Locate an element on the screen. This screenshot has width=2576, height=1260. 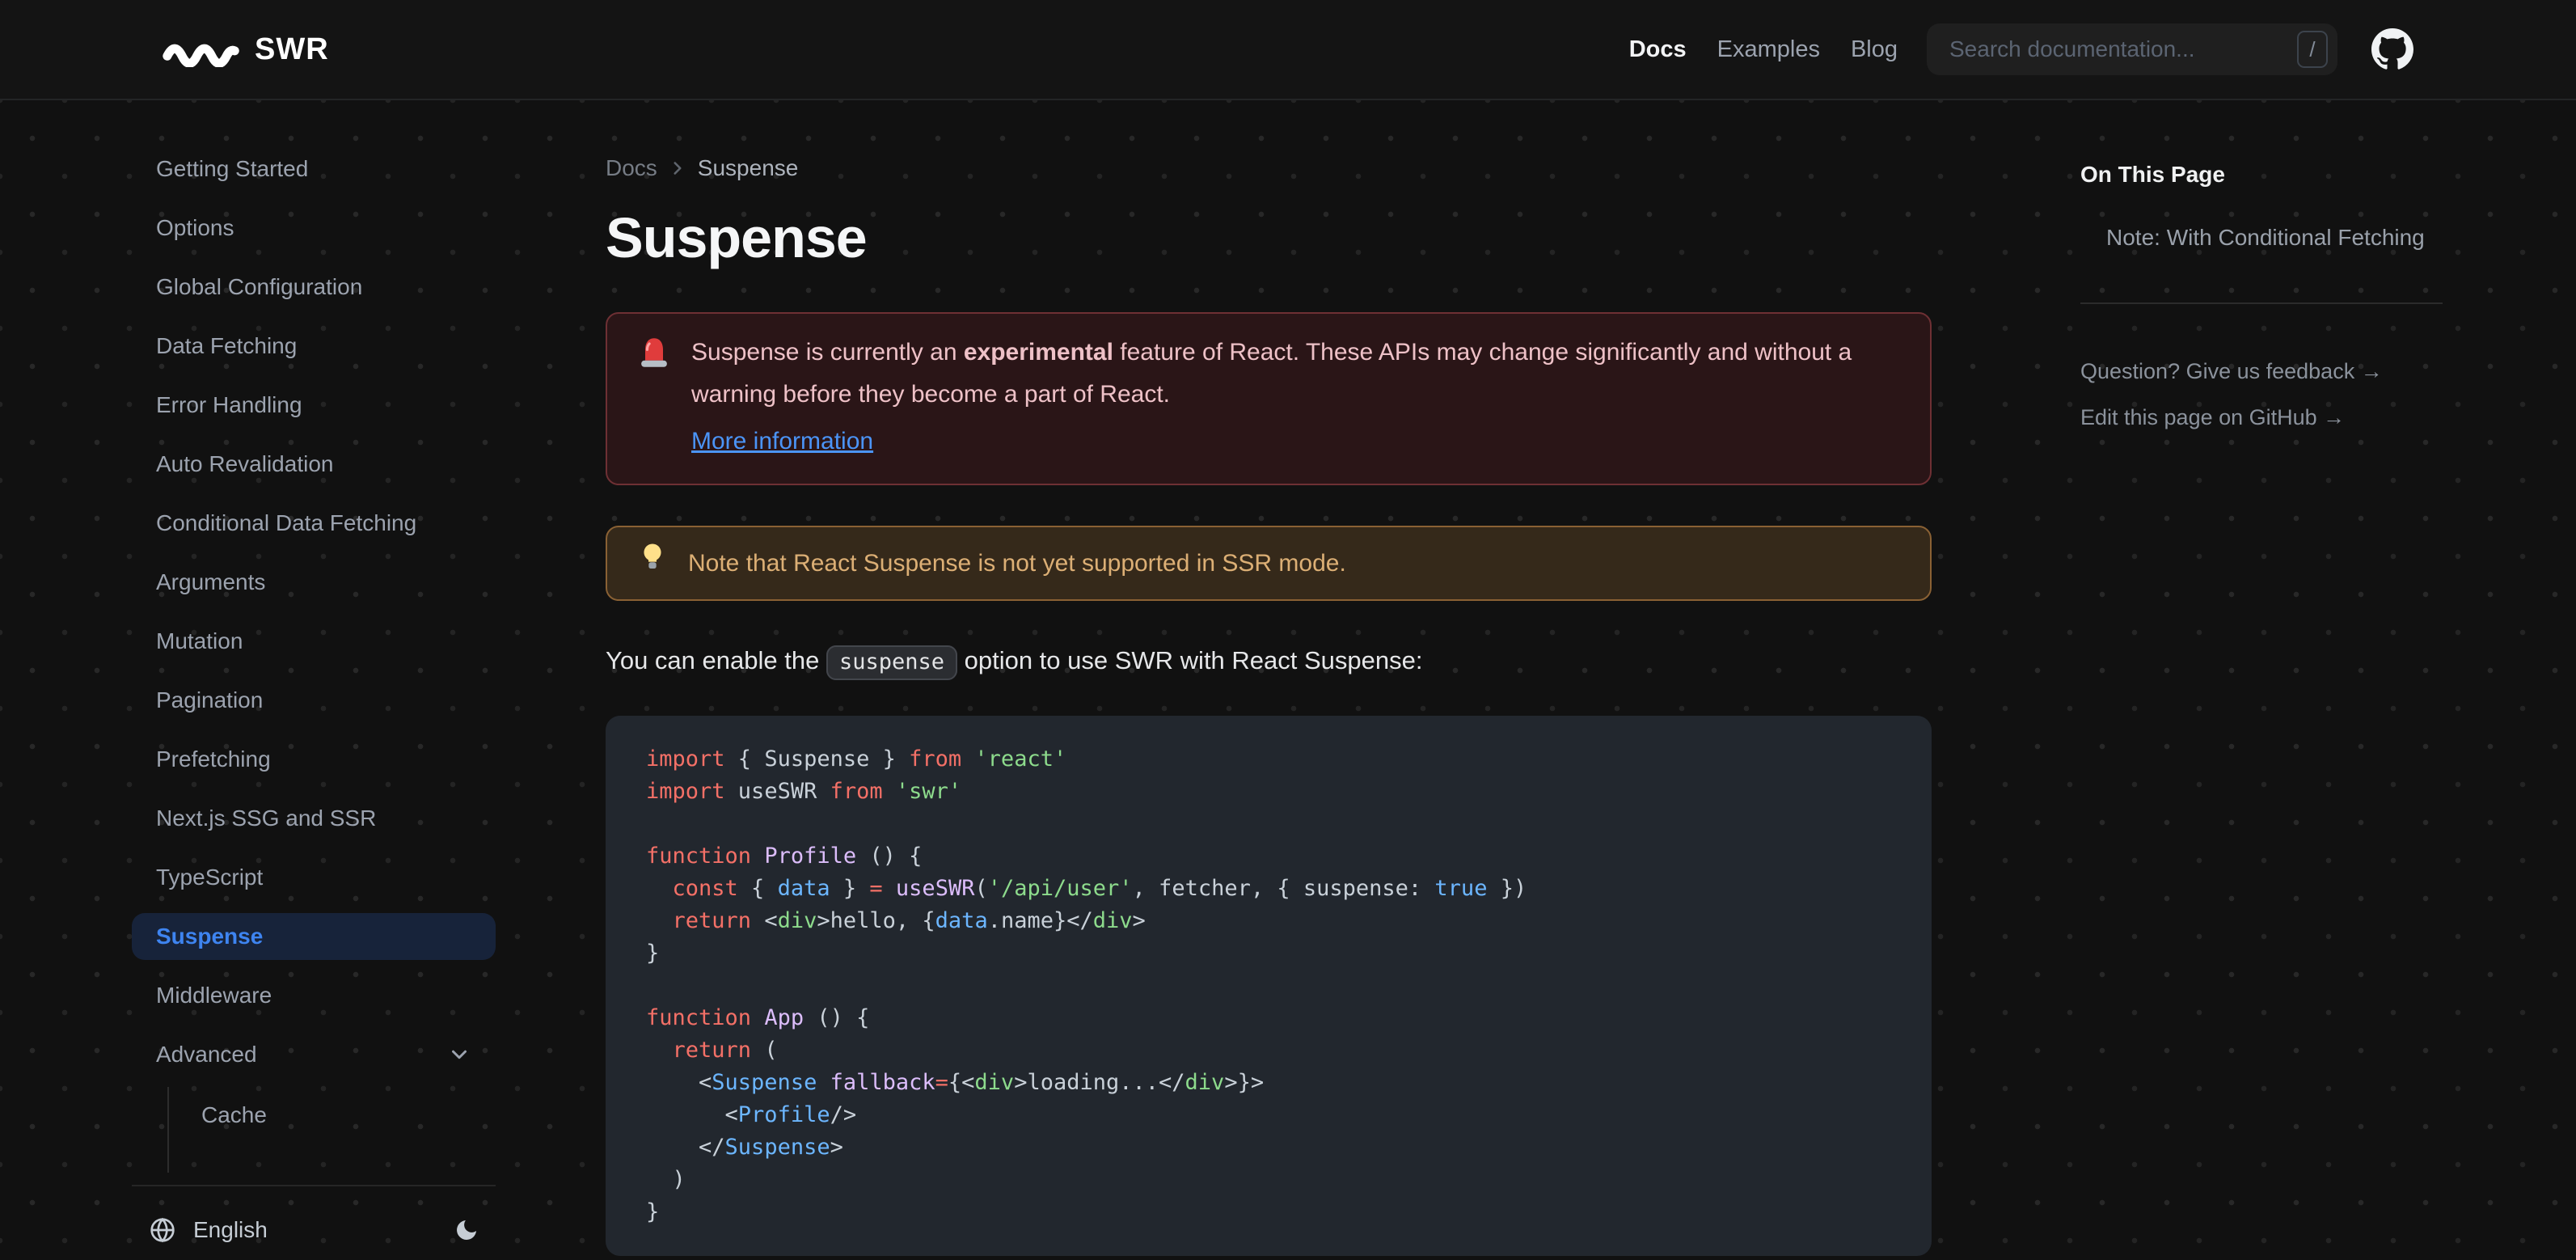
sidebar-item-arguments: Arguments is located at coordinates (314, 582).